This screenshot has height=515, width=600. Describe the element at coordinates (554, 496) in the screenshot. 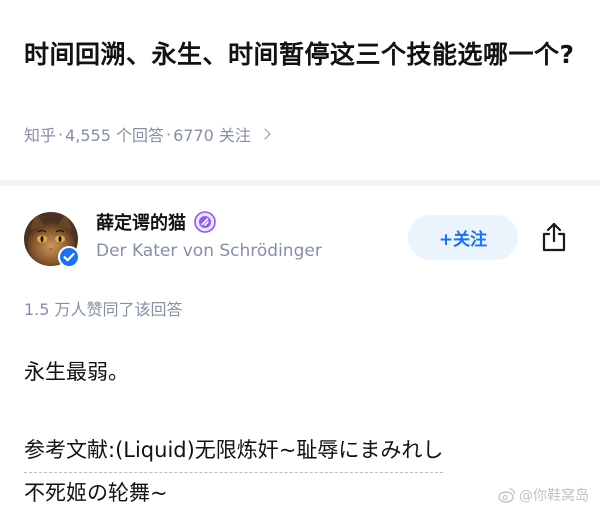

I see `watermark-text: @你鞋窝岛` at that location.